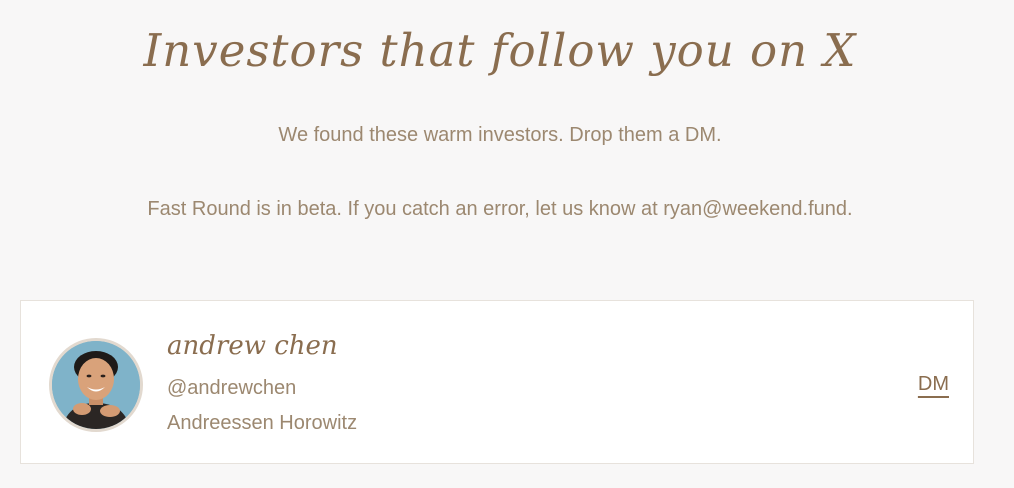 The width and height of the screenshot is (1014, 488). What do you see at coordinates (231, 388) in the screenshot?
I see `investor-handle: @andrewchen` at bounding box center [231, 388].